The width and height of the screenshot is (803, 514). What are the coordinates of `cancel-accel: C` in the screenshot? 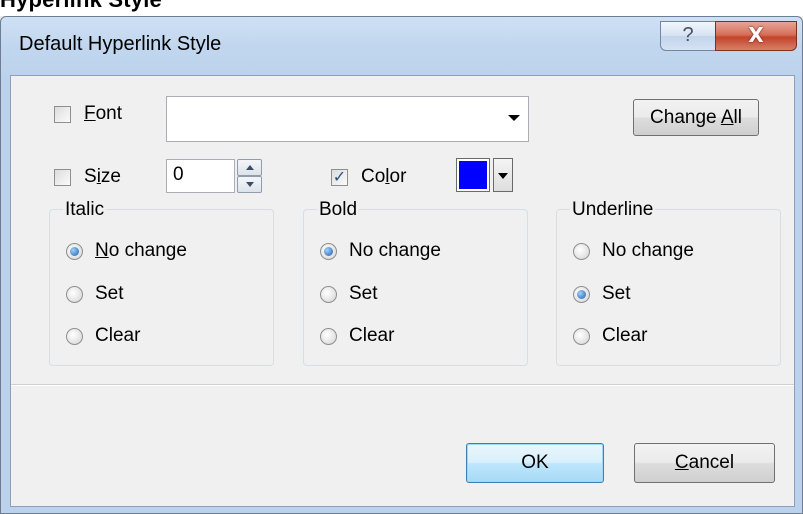 It's located at (681, 462).